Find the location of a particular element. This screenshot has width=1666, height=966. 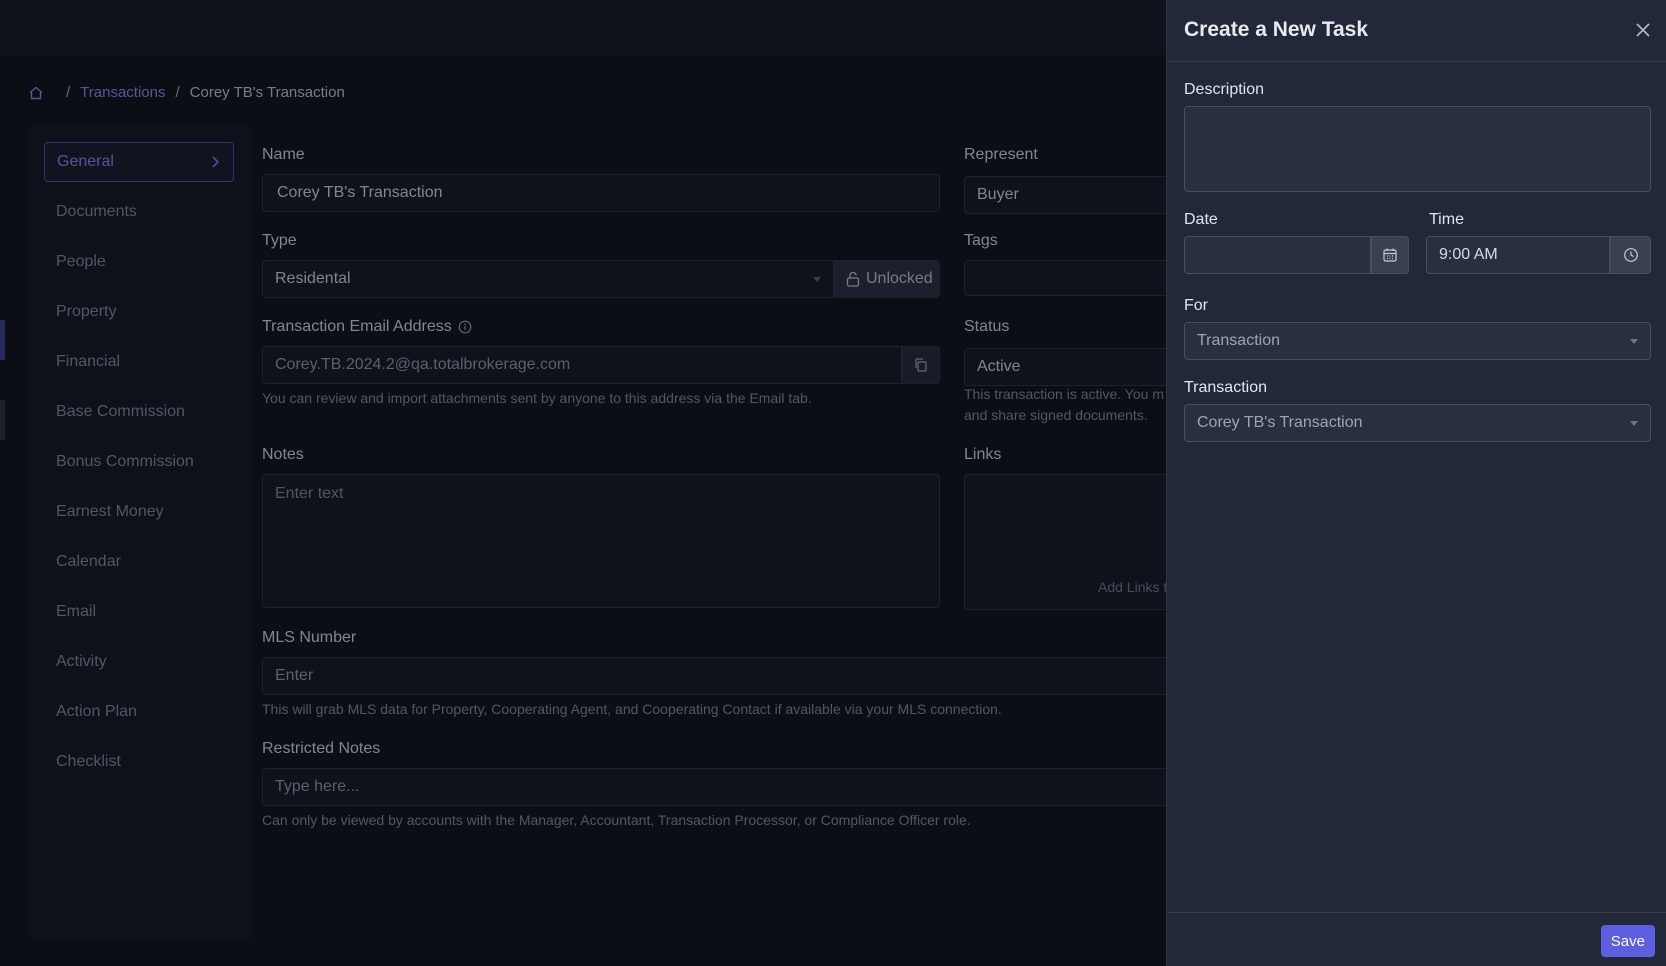

drawer-header: Create a New Task is located at coordinates (1416, 31).